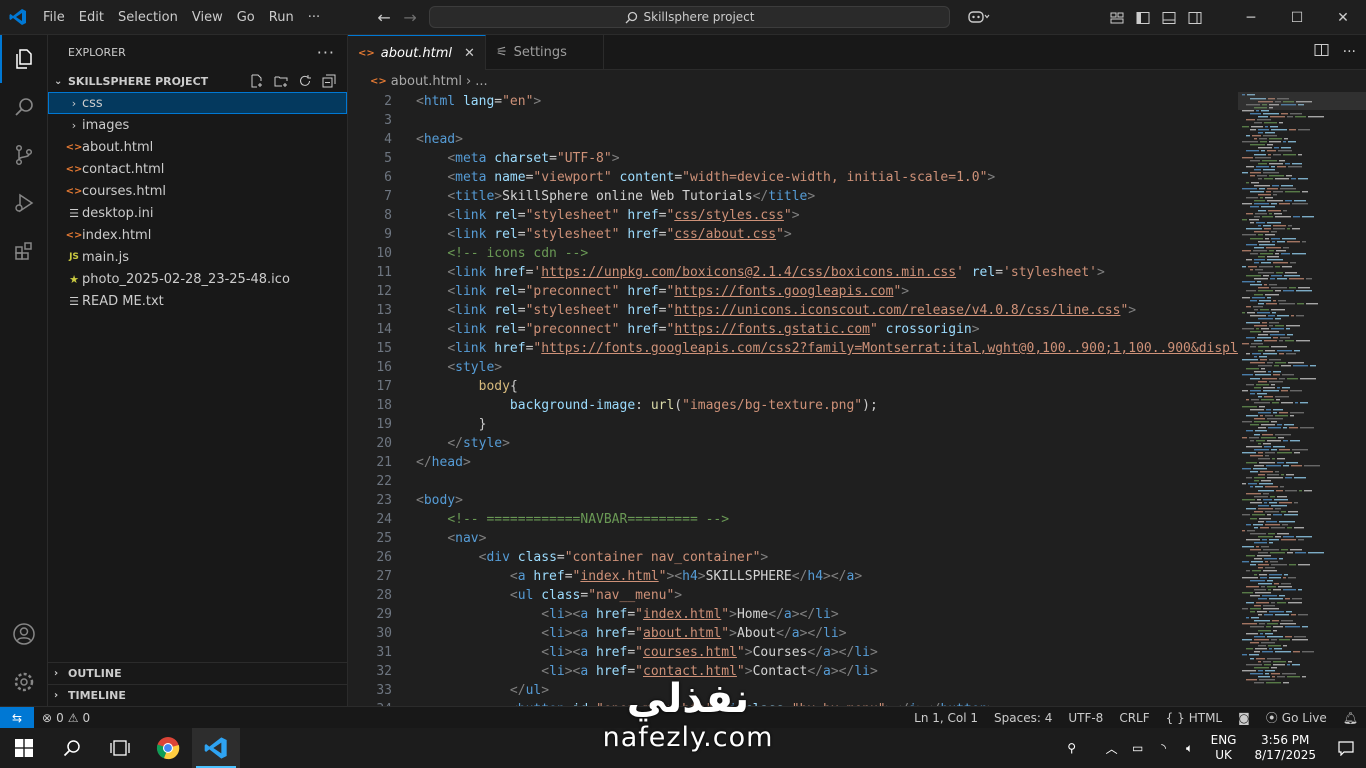 This screenshot has width=1366, height=768. What do you see at coordinates (305, 81) in the screenshot?
I see `refresh-icon` at bounding box center [305, 81].